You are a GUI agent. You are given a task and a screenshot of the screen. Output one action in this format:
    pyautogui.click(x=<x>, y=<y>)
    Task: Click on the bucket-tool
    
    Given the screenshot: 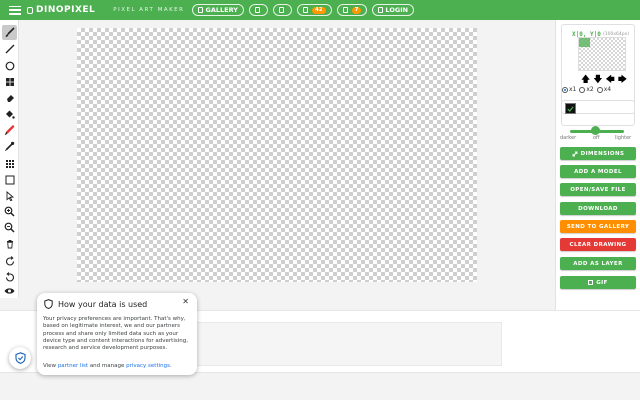 What is the action you would take?
    pyautogui.click(x=9, y=114)
    